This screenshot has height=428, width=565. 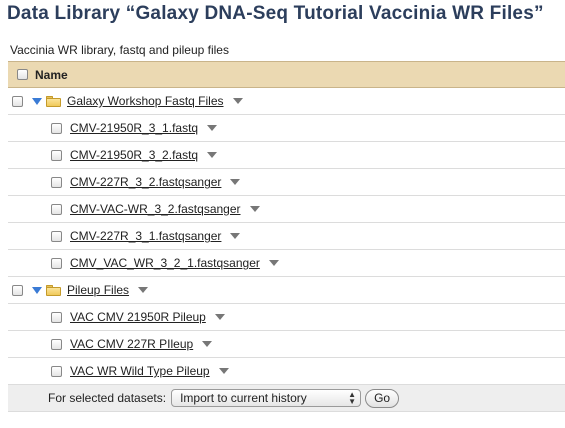 I want to click on go-button: Go, so click(x=382, y=398).